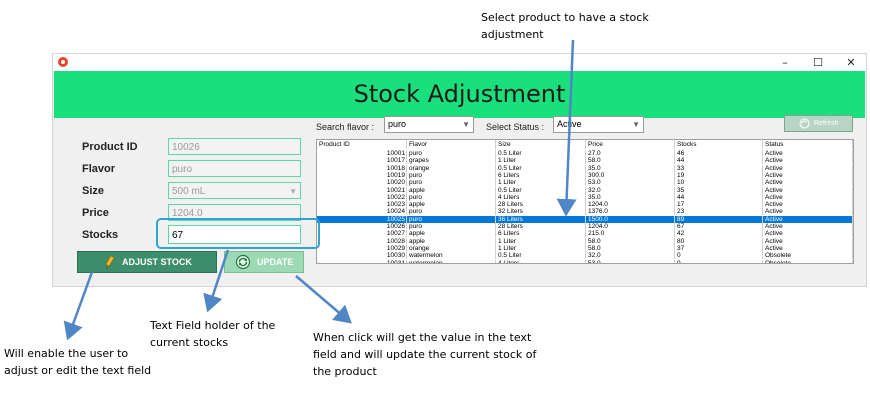 Image resolution: width=870 pixels, height=400 pixels. I want to click on arrow-to-selected-row, so click(566, 128).